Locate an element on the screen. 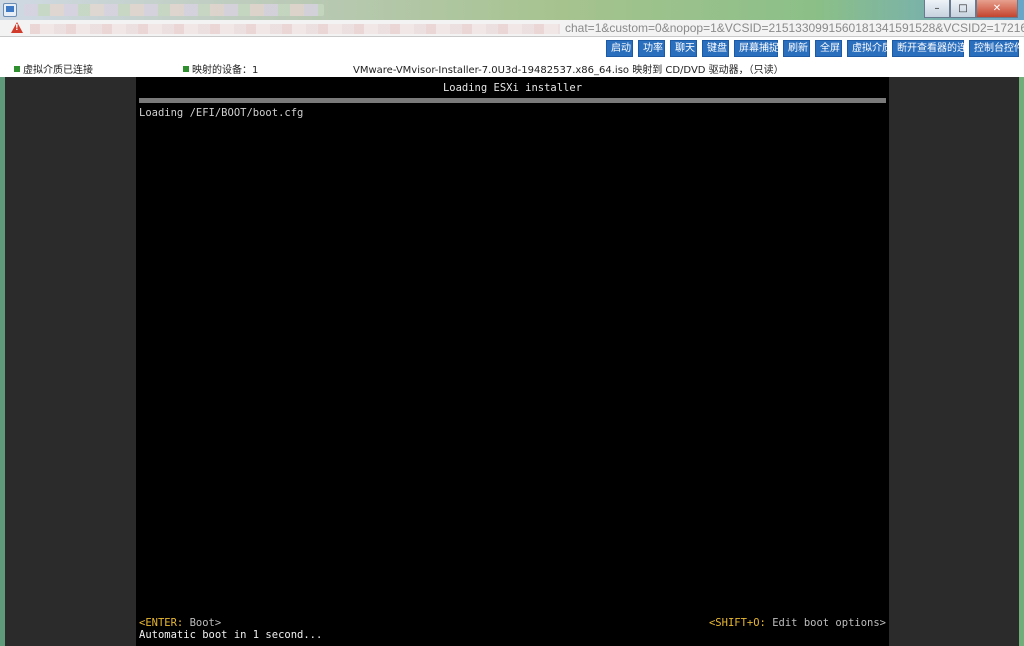 The height and width of the screenshot is (646, 1024). launch-button: 启动 is located at coordinates (619, 48).